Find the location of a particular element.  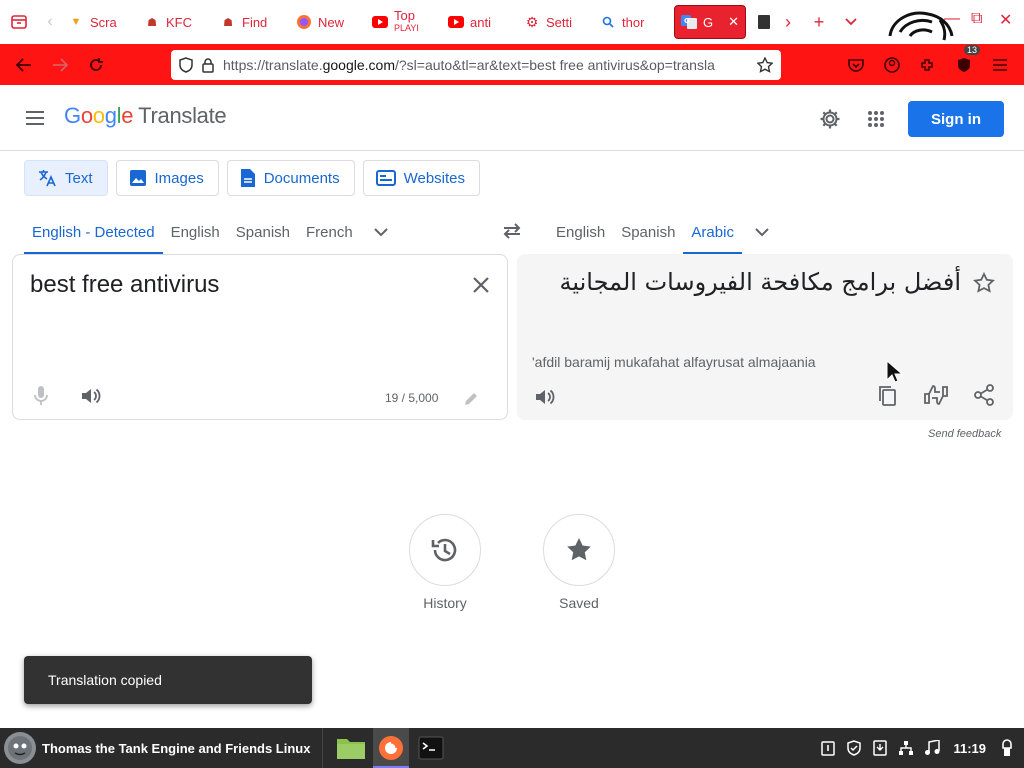

more-source-languages-button is located at coordinates (381, 232).